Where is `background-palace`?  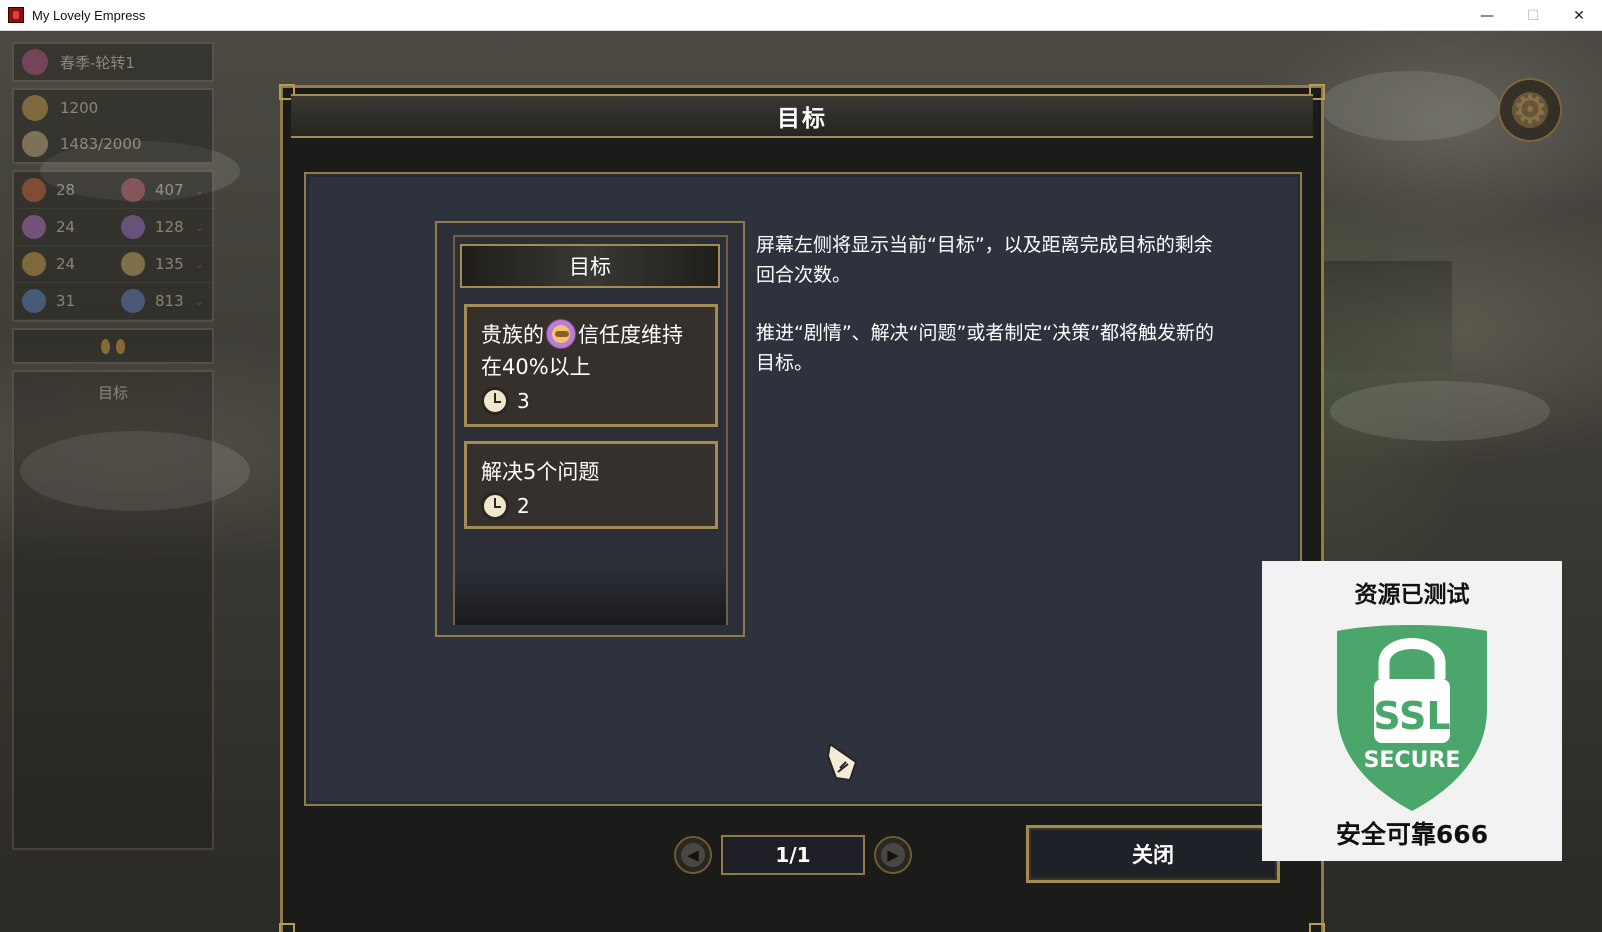 background-palace is located at coordinates (1382, 316).